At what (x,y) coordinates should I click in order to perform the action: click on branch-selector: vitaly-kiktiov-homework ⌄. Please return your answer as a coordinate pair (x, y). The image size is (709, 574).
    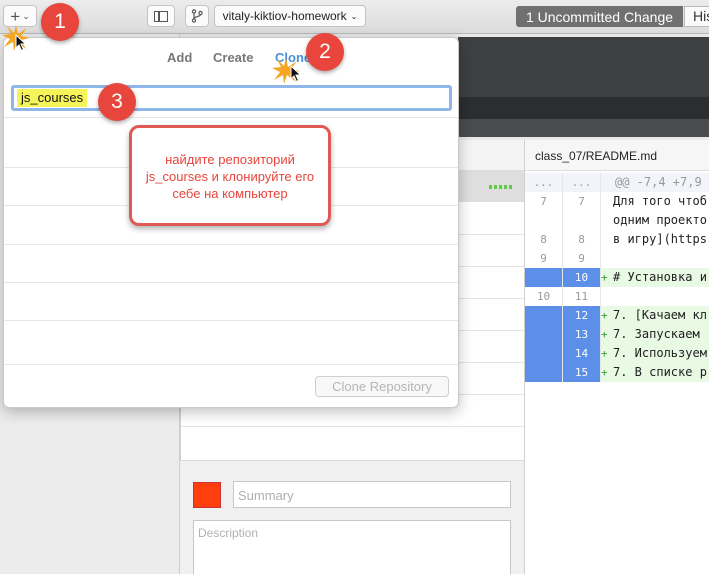
    Looking at the image, I should click on (290, 16).